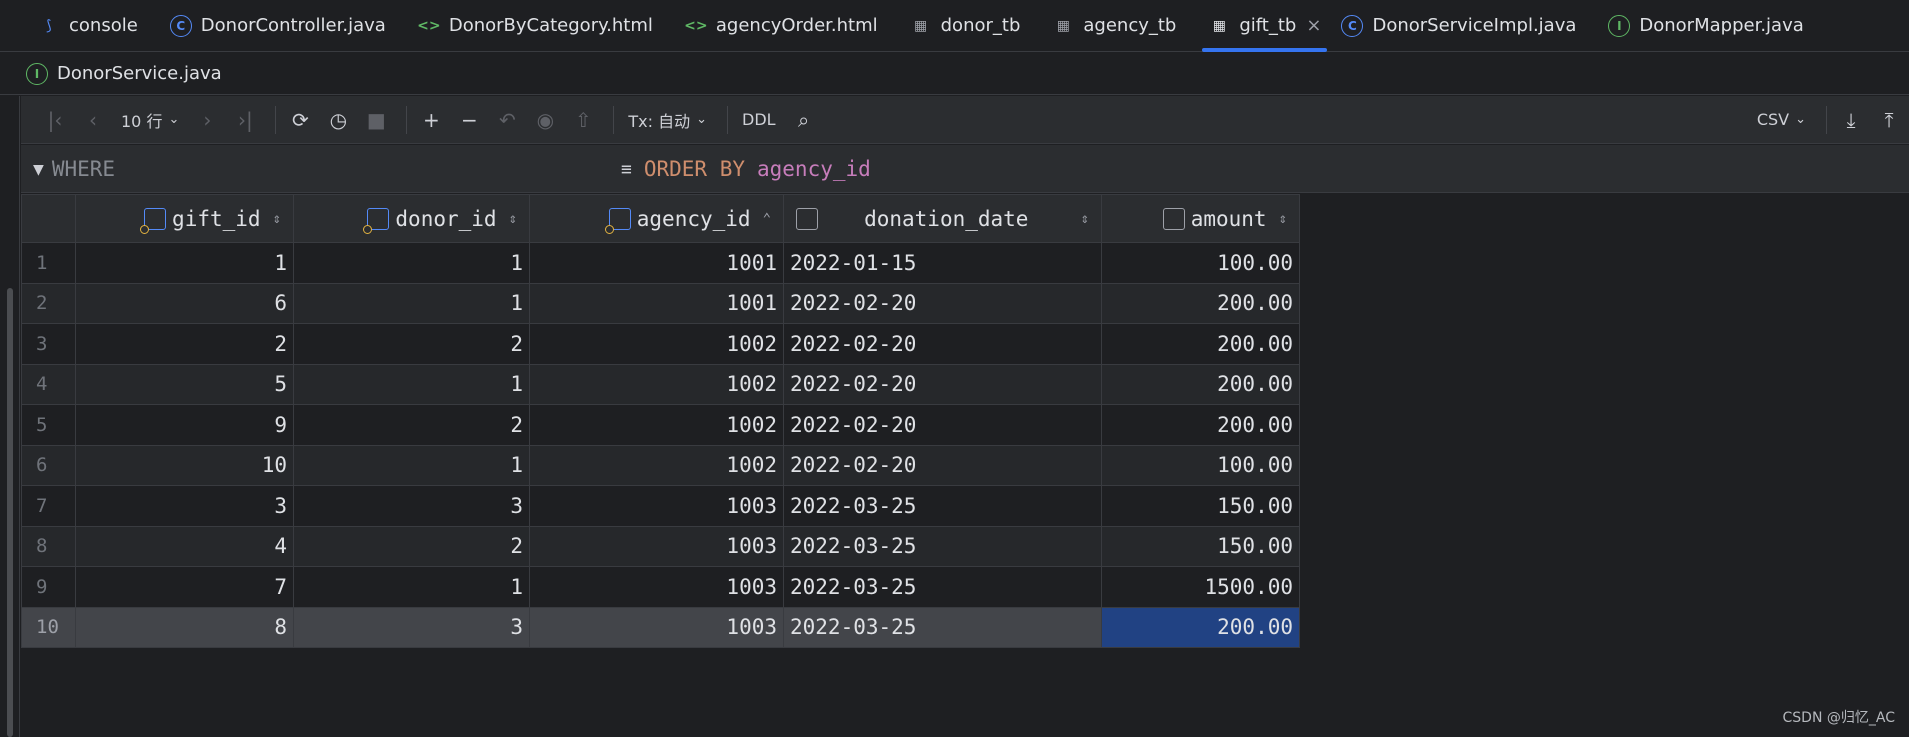  I want to click on previous-page-icon: ‹, so click(93, 120).